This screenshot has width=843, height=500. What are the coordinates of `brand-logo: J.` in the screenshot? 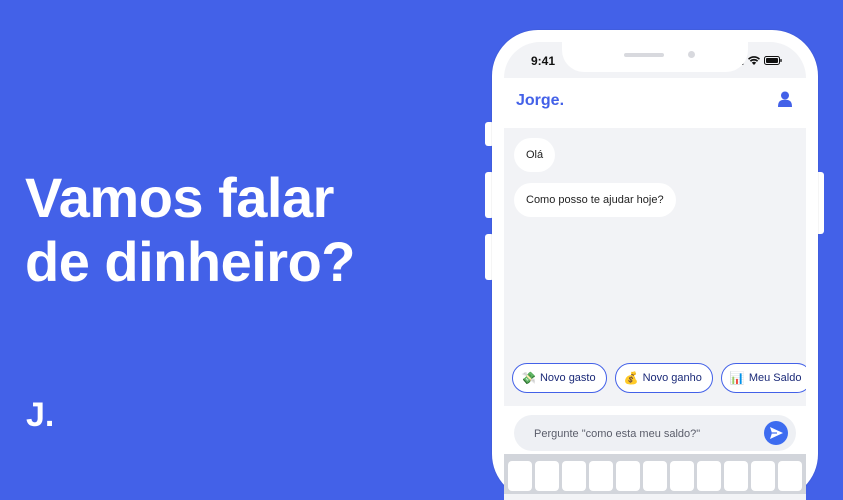 It's located at (40, 415).